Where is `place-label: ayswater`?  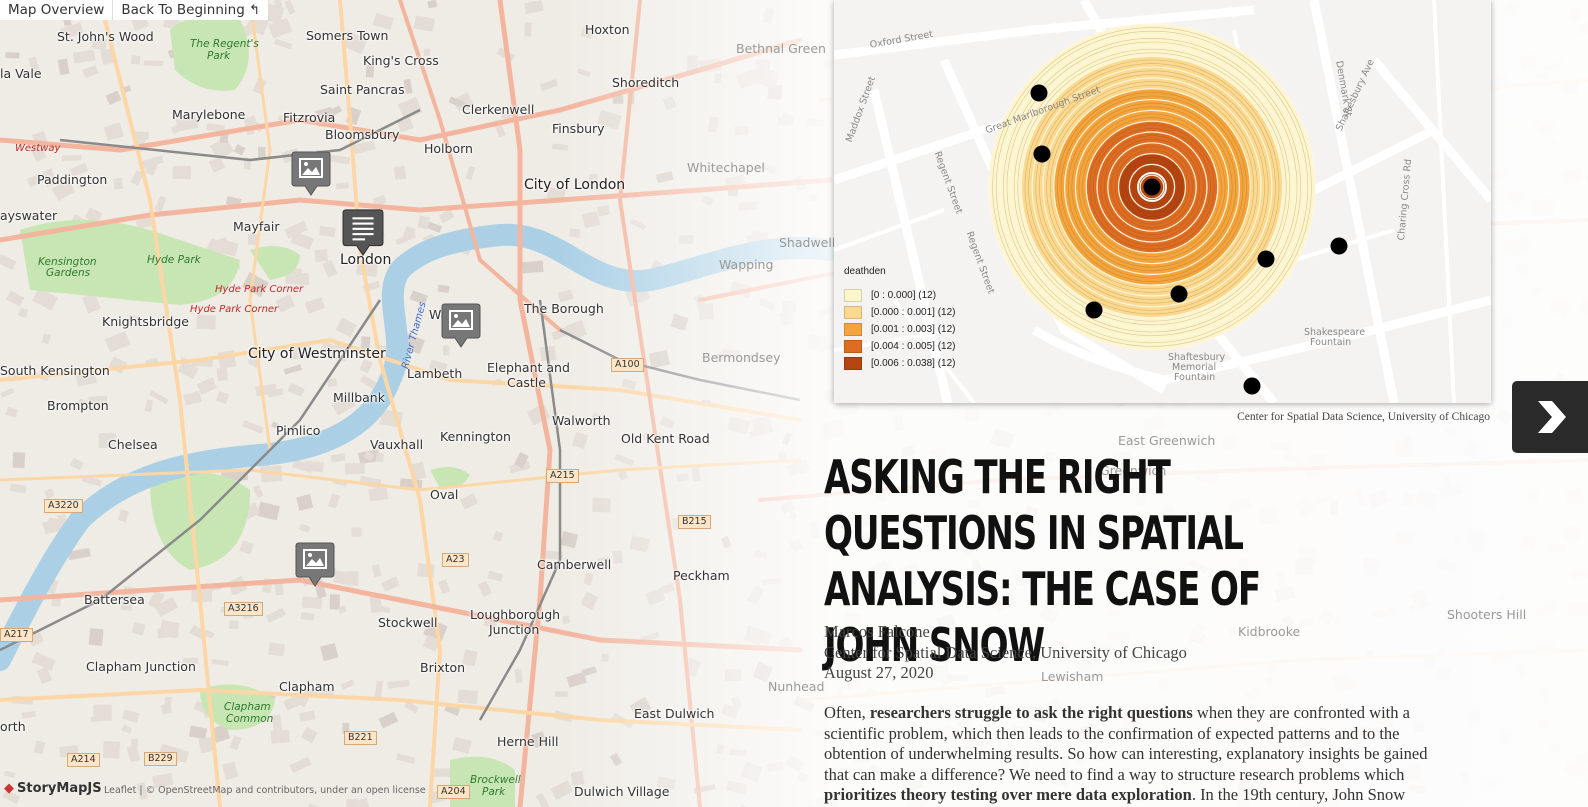 place-label: ayswater is located at coordinates (29, 215).